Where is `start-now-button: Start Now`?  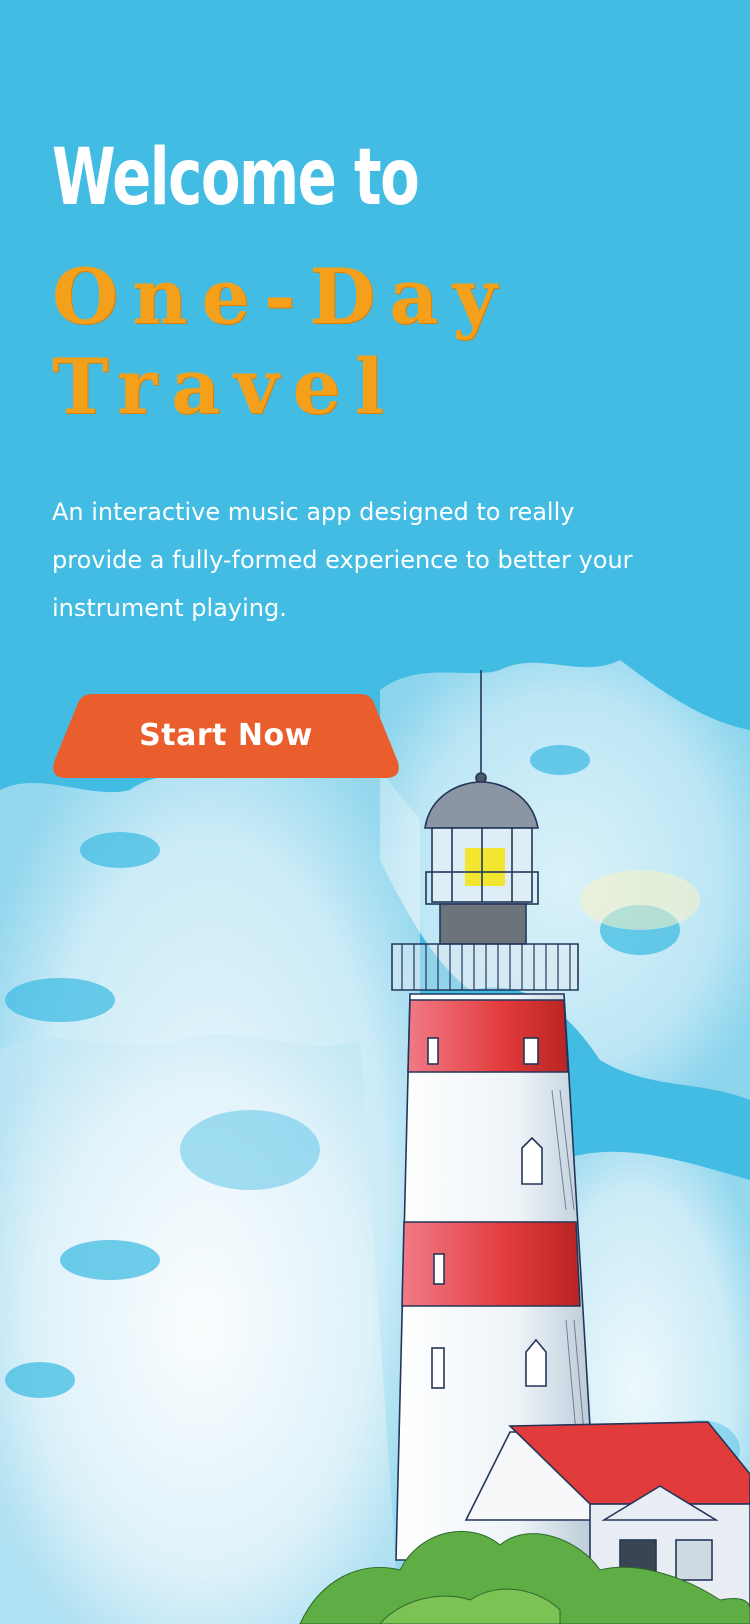 start-now-button: Start Now is located at coordinates (226, 736).